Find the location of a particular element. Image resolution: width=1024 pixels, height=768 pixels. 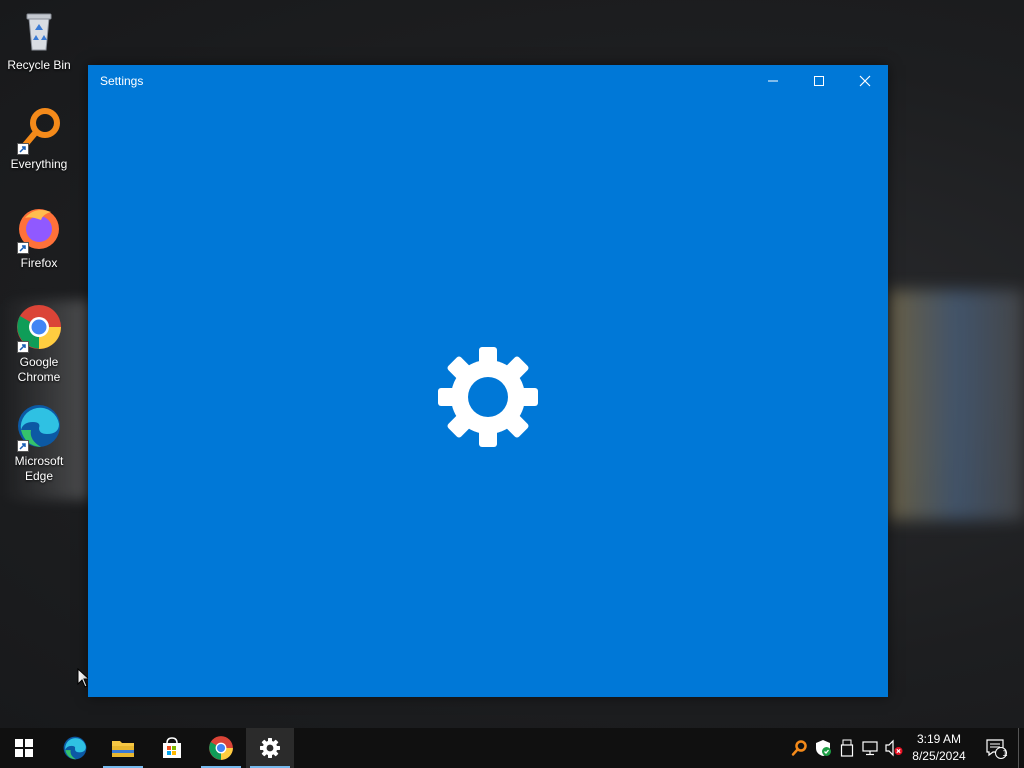

taskbar-store-button is located at coordinates (172, 748).